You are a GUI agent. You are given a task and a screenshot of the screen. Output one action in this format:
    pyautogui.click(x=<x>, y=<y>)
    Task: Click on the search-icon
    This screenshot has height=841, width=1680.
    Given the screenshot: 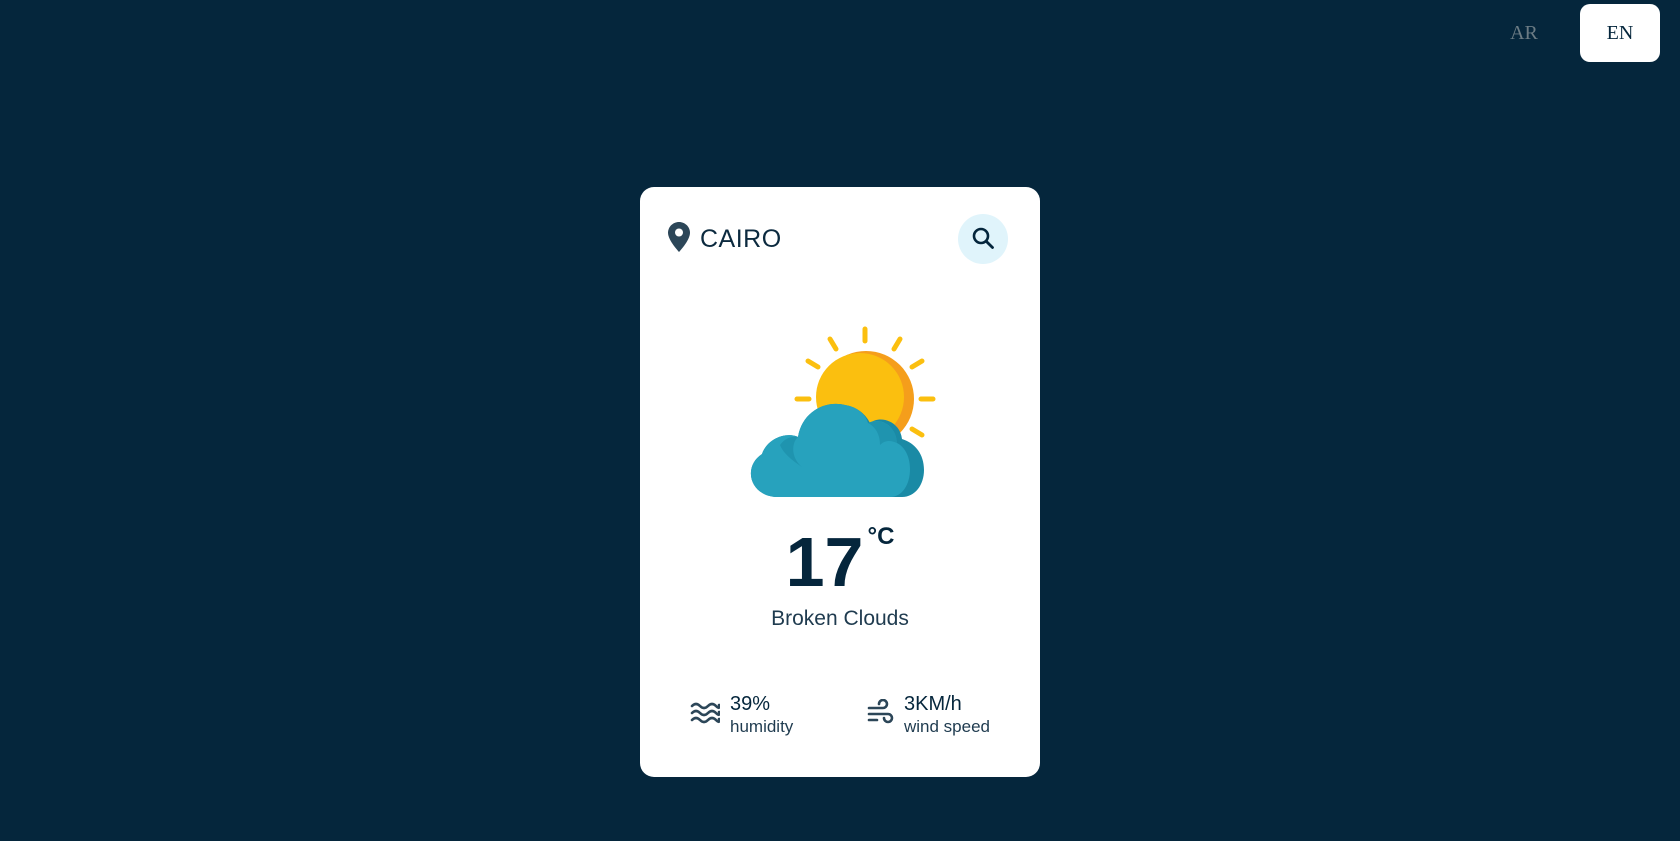 What is the action you would take?
    pyautogui.click(x=983, y=239)
    